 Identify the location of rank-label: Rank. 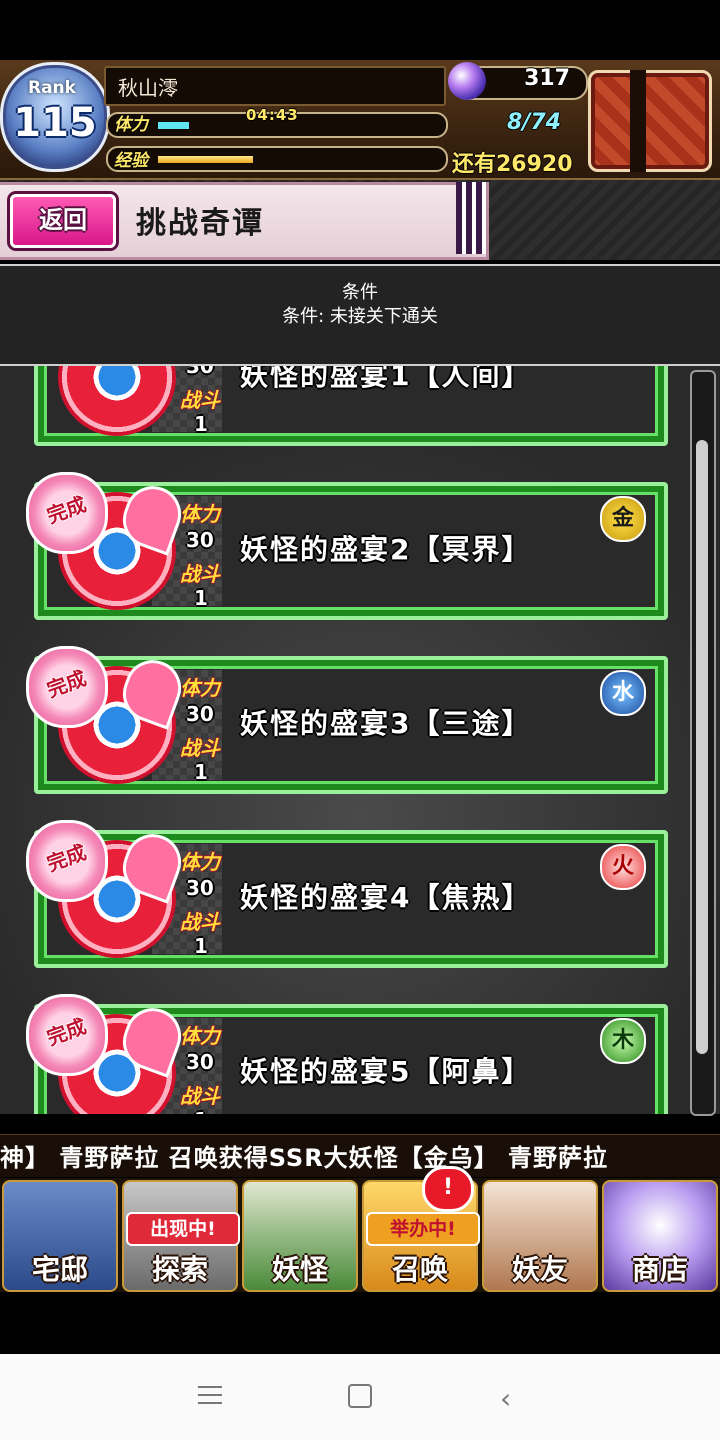
(52, 88).